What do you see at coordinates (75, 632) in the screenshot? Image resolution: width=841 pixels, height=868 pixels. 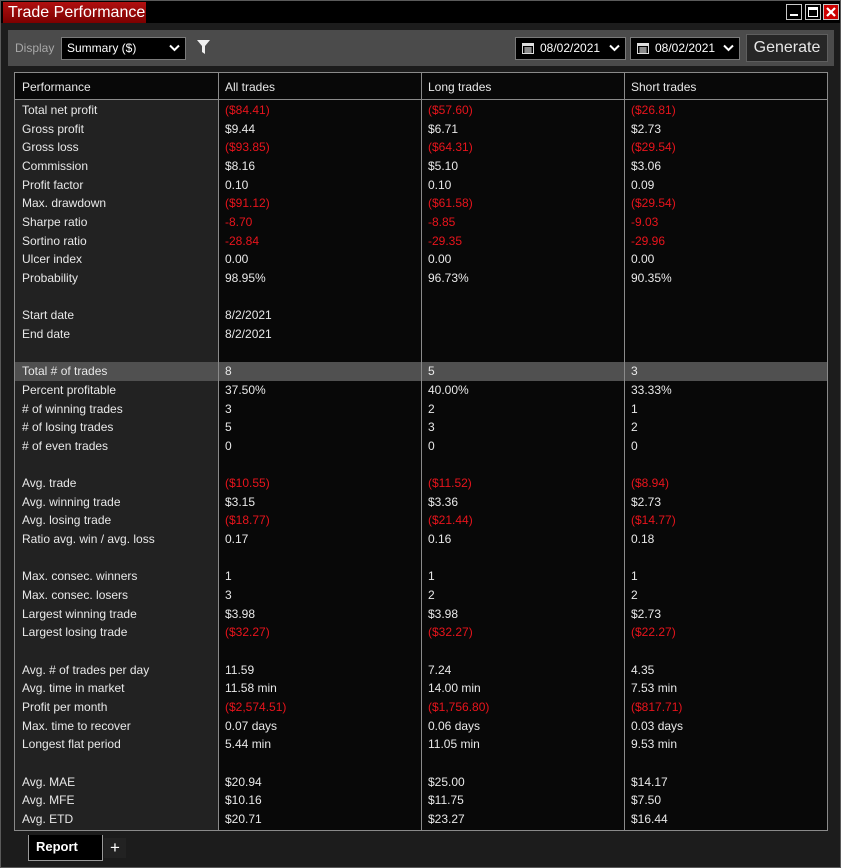 I see `row-label: Largest losing trade` at bounding box center [75, 632].